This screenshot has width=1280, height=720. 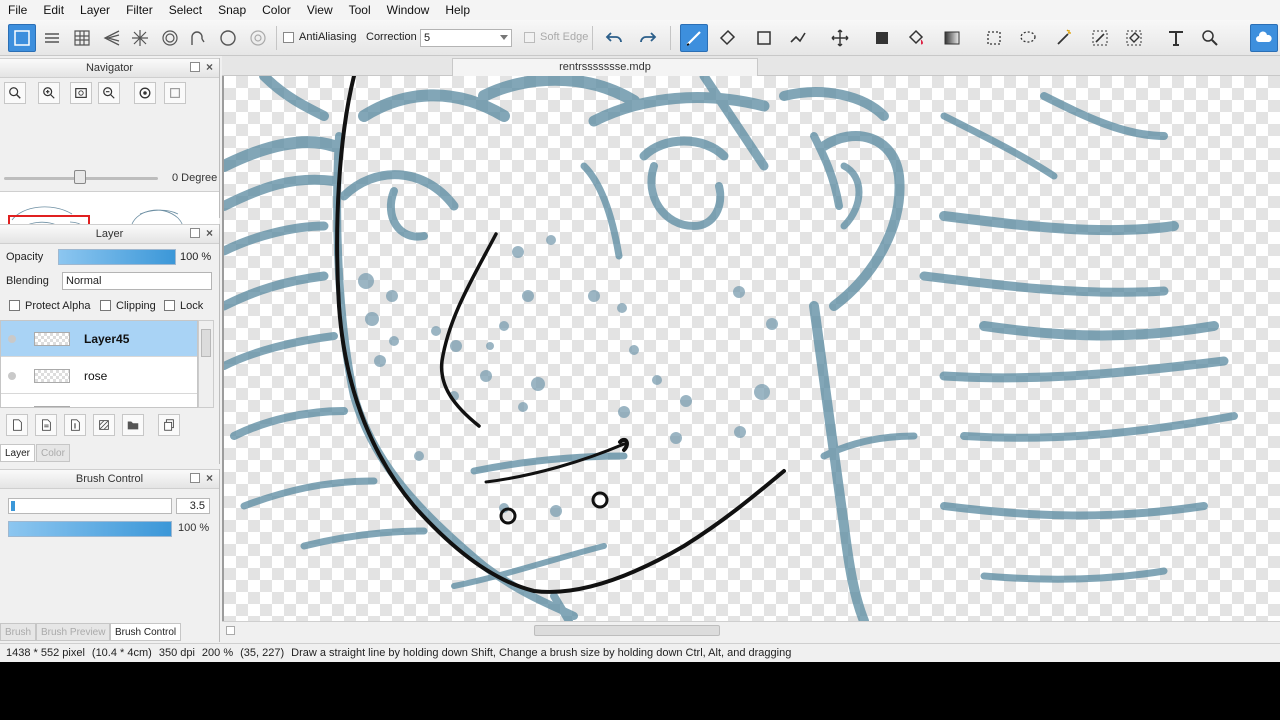 I want to click on correction-label: Correction, so click(x=391, y=37).